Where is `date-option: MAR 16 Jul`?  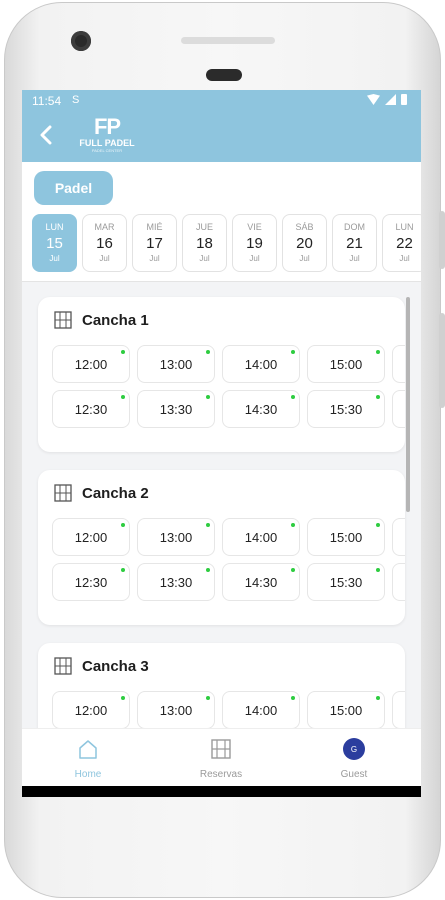
date-option: MAR 16 Jul is located at coordinates (104, 243).